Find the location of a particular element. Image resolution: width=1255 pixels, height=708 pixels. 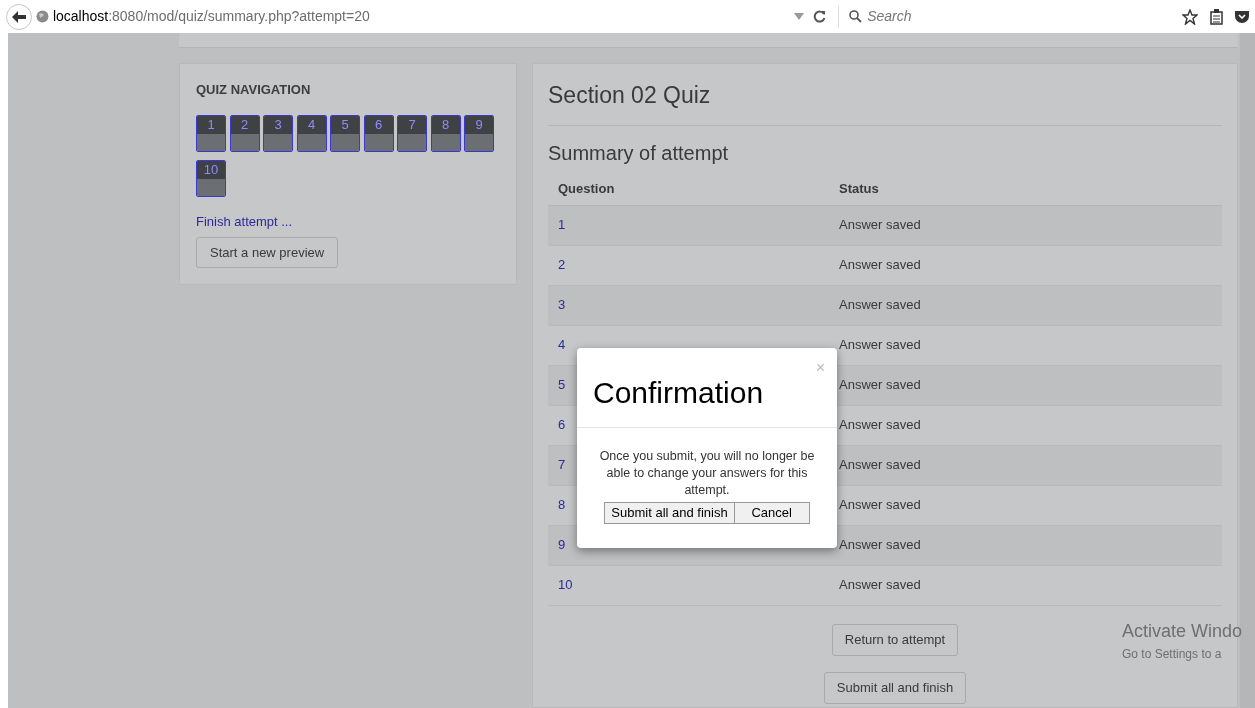

pocket-icon is located at coordinates (1242, 16).